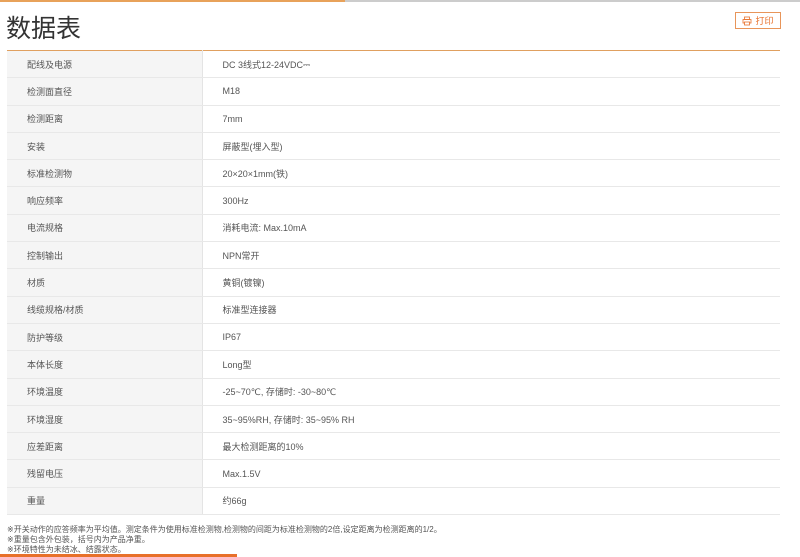 The image size is (800, 557). I want to click on printer-icon, so click(747, 20).